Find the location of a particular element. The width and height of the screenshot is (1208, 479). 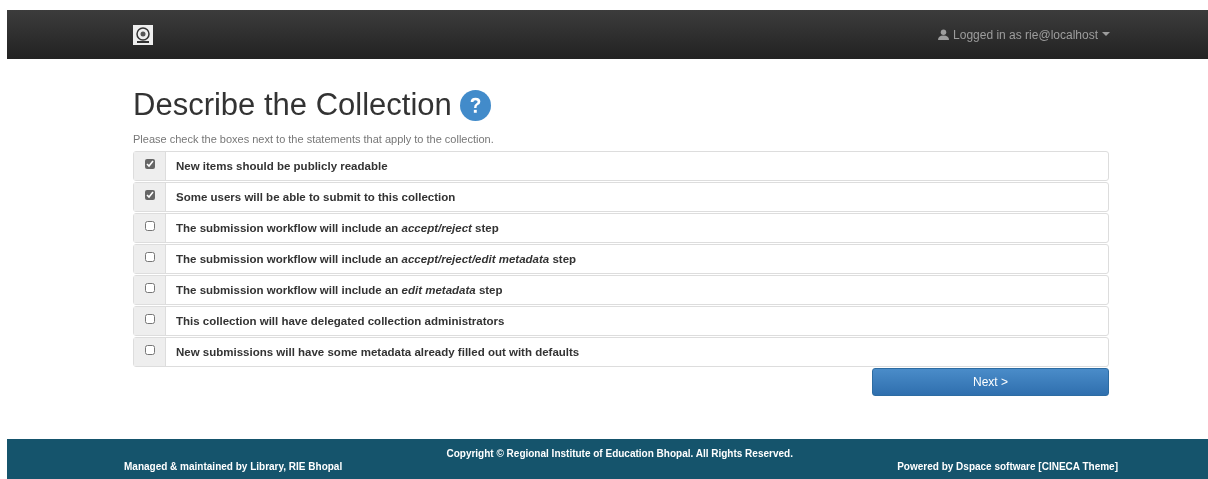

copyright-text: Copyright © Regional Institute of Education Bhopal. All Rights Reserved. is located at coordinates (619, 454).